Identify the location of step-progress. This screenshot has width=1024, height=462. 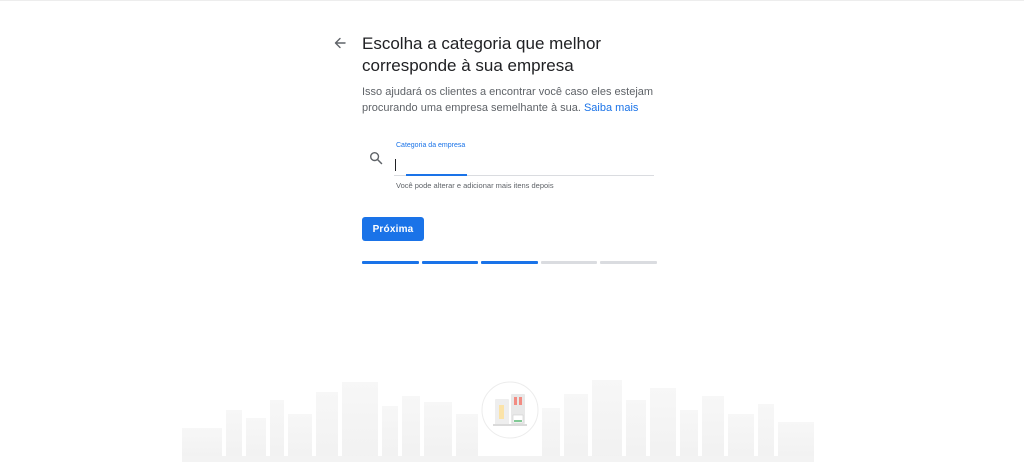
(509, 262).